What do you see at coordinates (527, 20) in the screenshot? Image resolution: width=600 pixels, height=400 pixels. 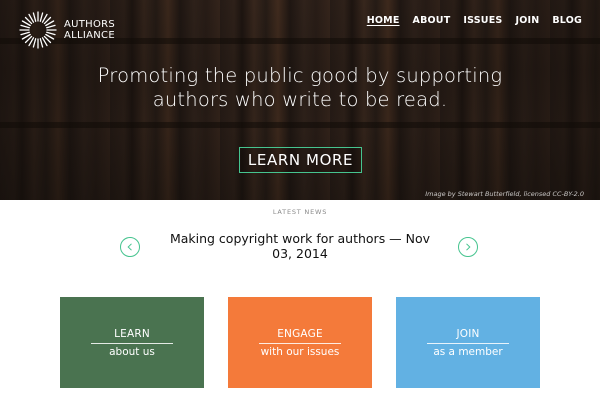 I see `nav-item-join: JOIN` at bounding box center [527, 20].